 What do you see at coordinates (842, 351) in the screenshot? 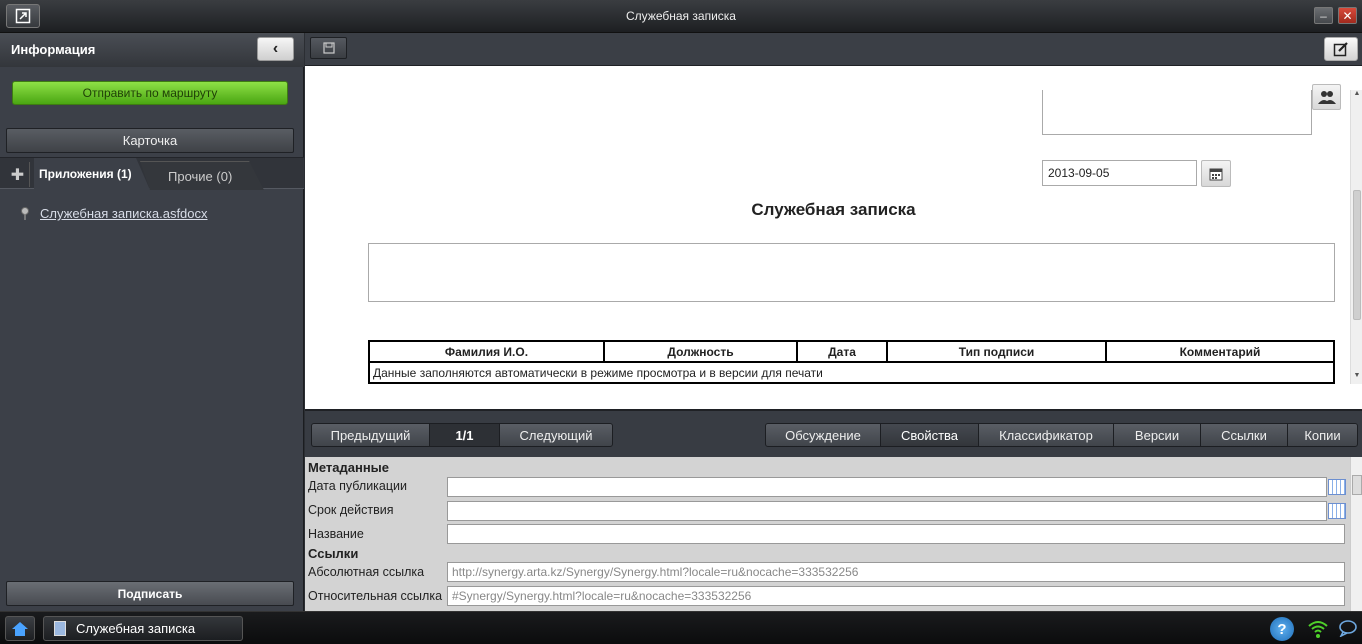
I see `column-header: Дата` at bounding box center [842, 351].